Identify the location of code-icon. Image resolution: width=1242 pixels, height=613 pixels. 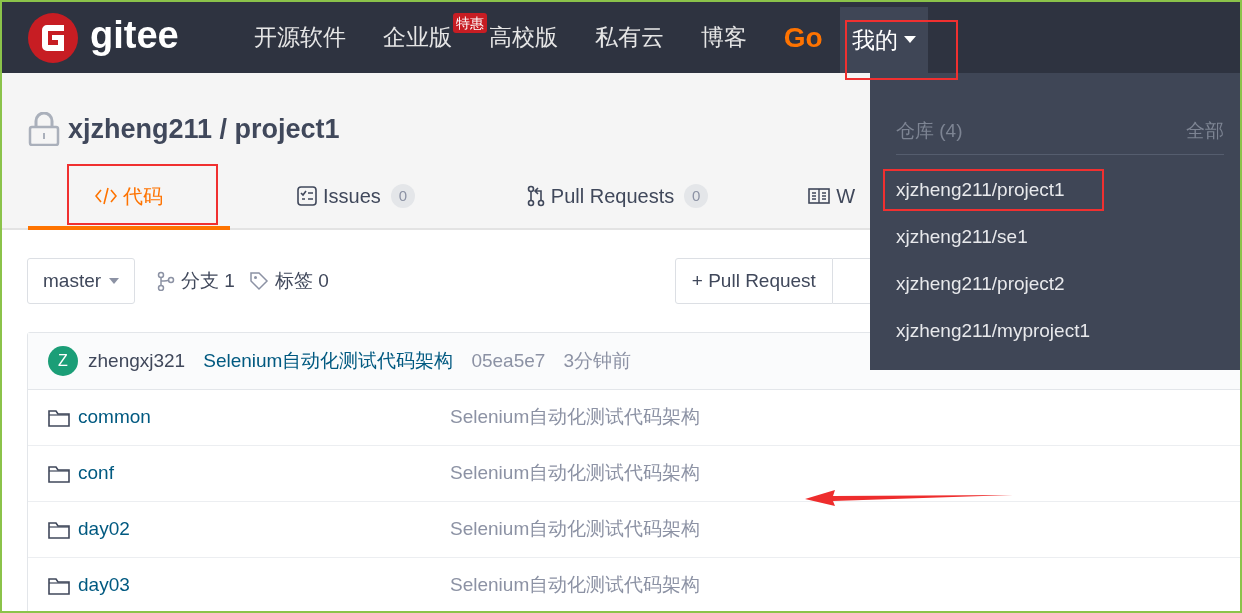
(106, 196).